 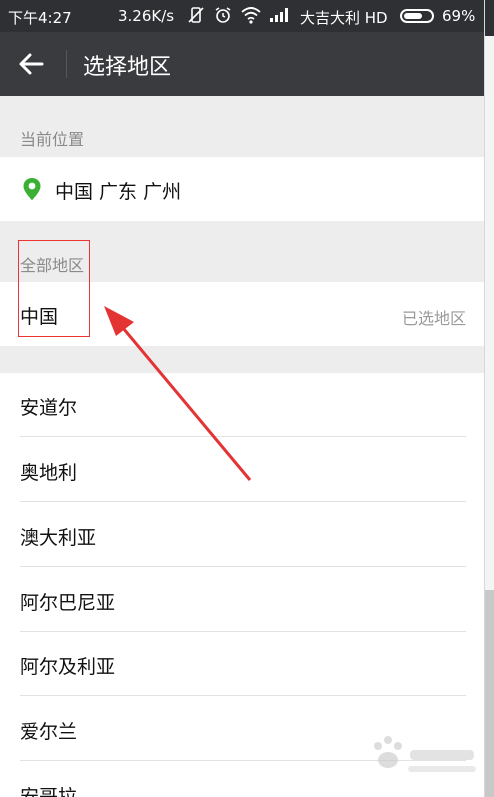 What do you see at coordinates (242, 64) in the screenshot?
I see `title-bar: 选择地区` at bounding box center [242, 64].